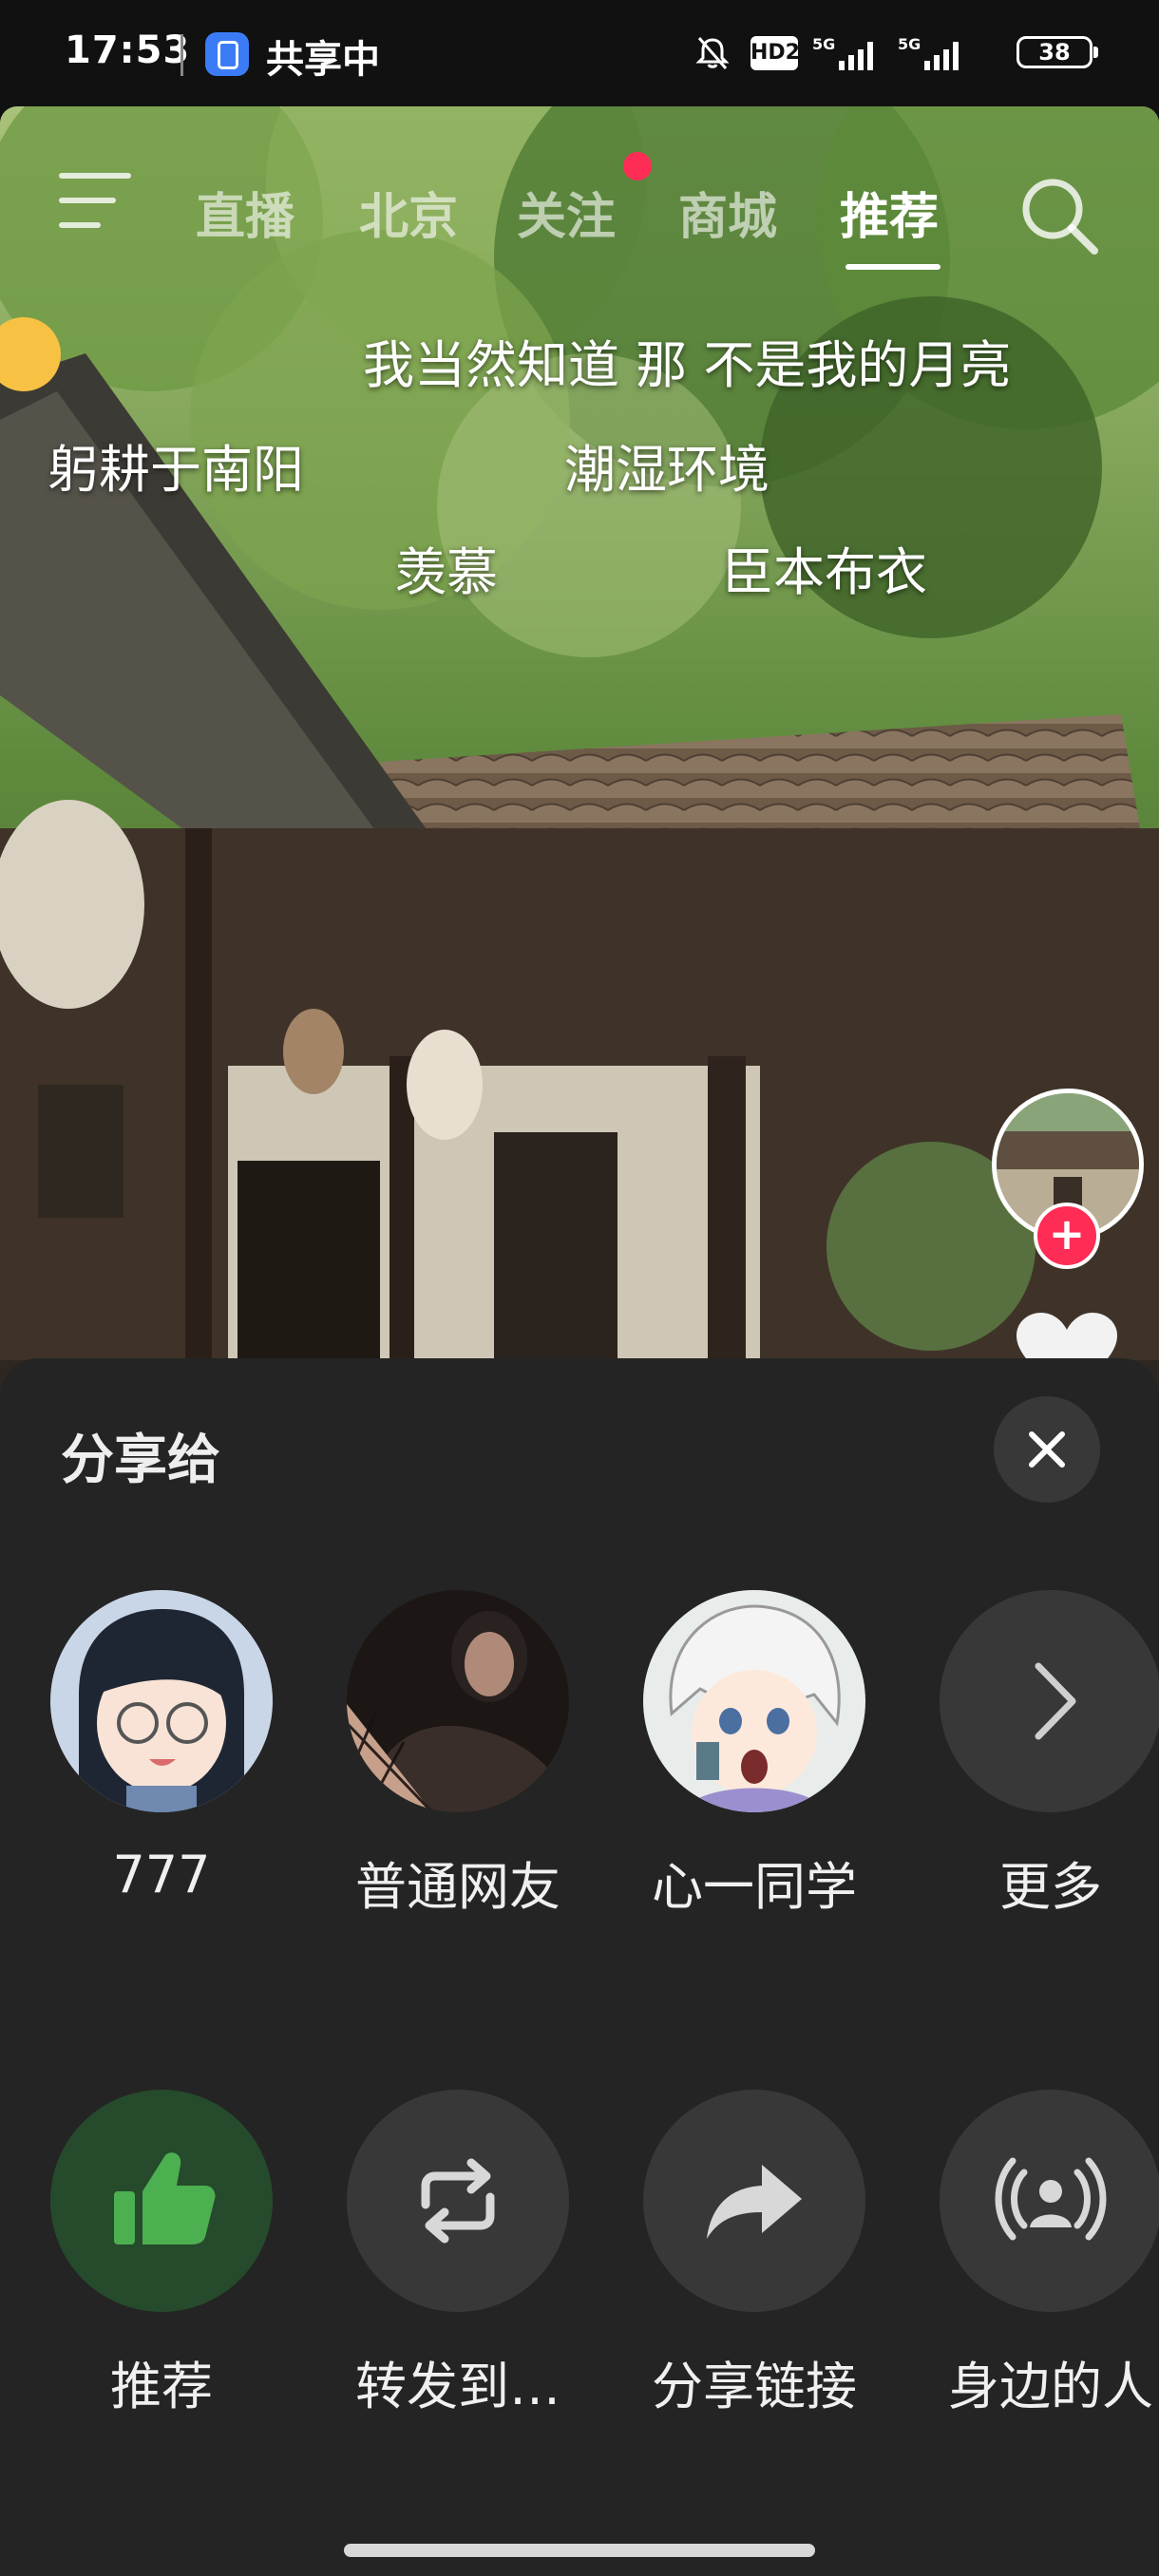 The height and width of the screenshot is (2576, 1159). I want to click on status-sharing-label: 共享中, so click(323, 60).